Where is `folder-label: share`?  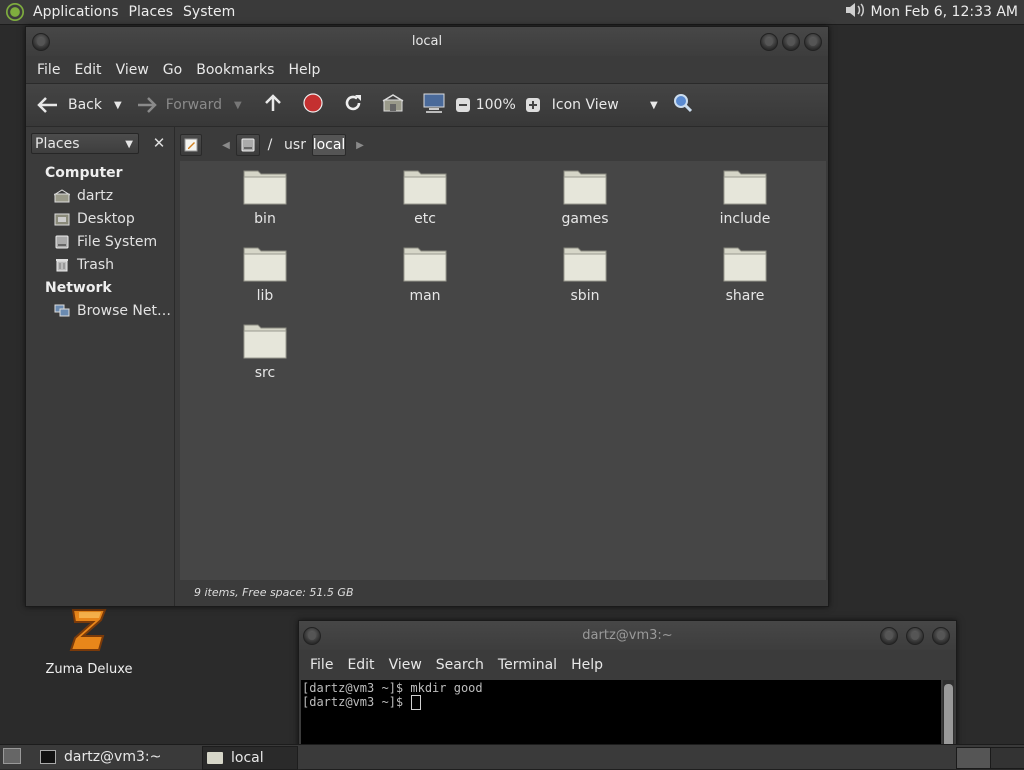 folder-label: share is located at coordinates (745, 296).